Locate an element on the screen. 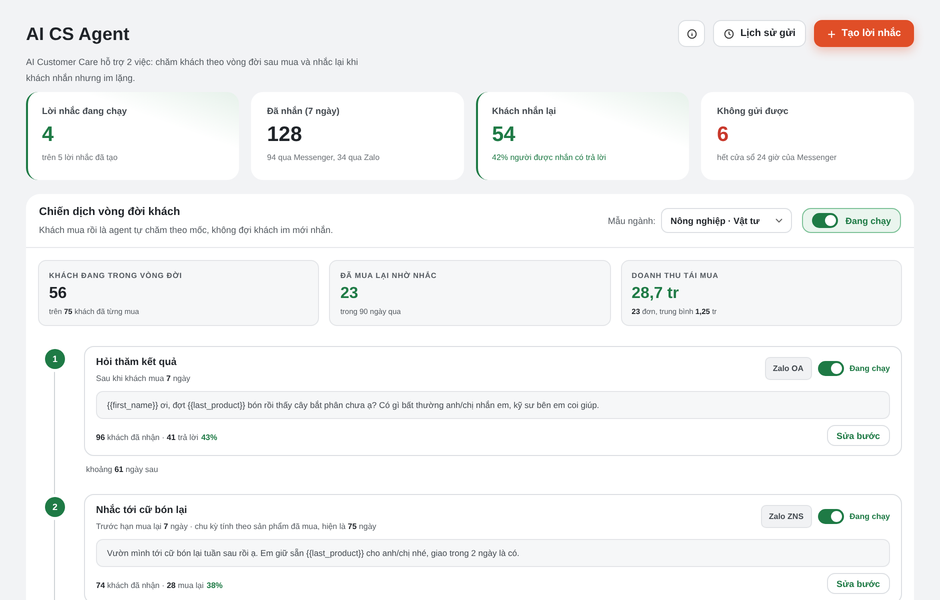  step-gap: khoảng 61 ngày sau is located at coordinates (122, 470).